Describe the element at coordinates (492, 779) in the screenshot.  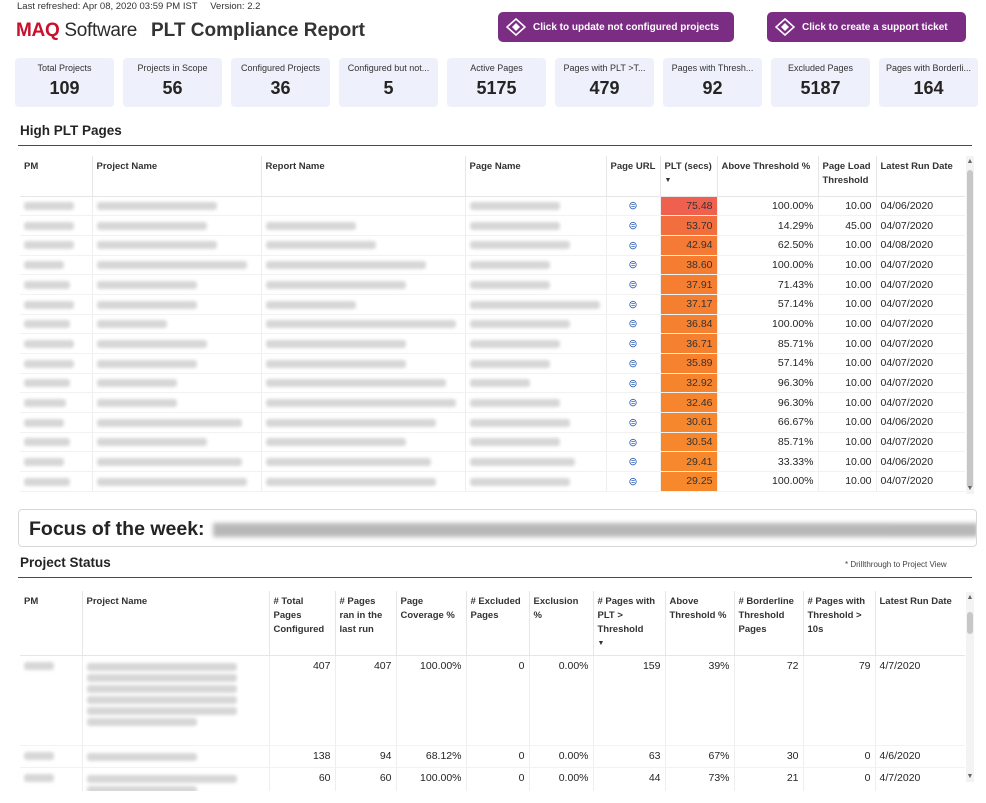
I see `table-row: 60 60 100.00% 0 0.00% 44 73% 21 0 4/7/2020` at that location.